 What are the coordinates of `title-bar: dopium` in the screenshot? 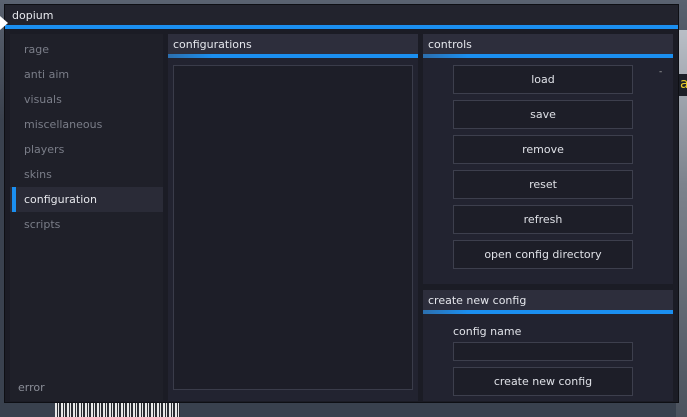 It's located at (341, 15).